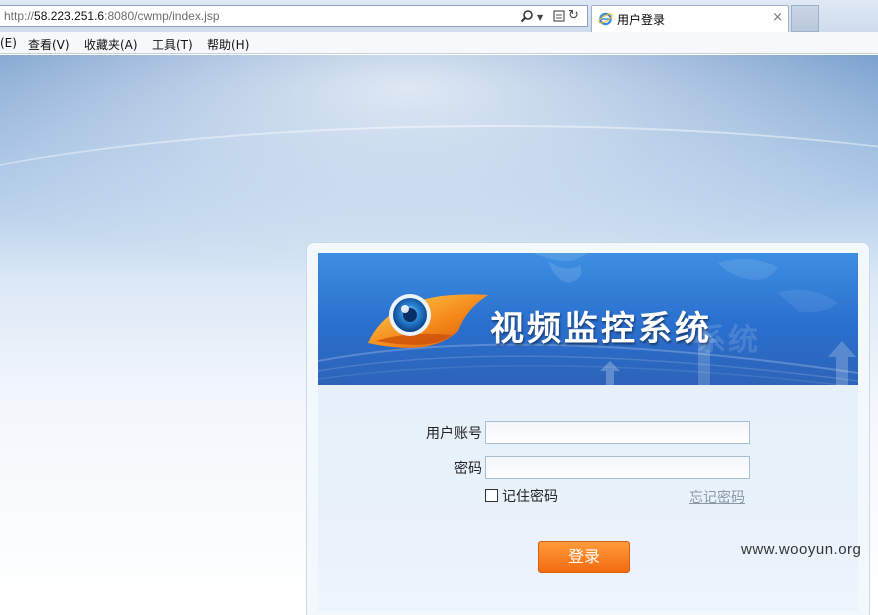  I want to click on remember-password-checkbox, so click(491, 495).